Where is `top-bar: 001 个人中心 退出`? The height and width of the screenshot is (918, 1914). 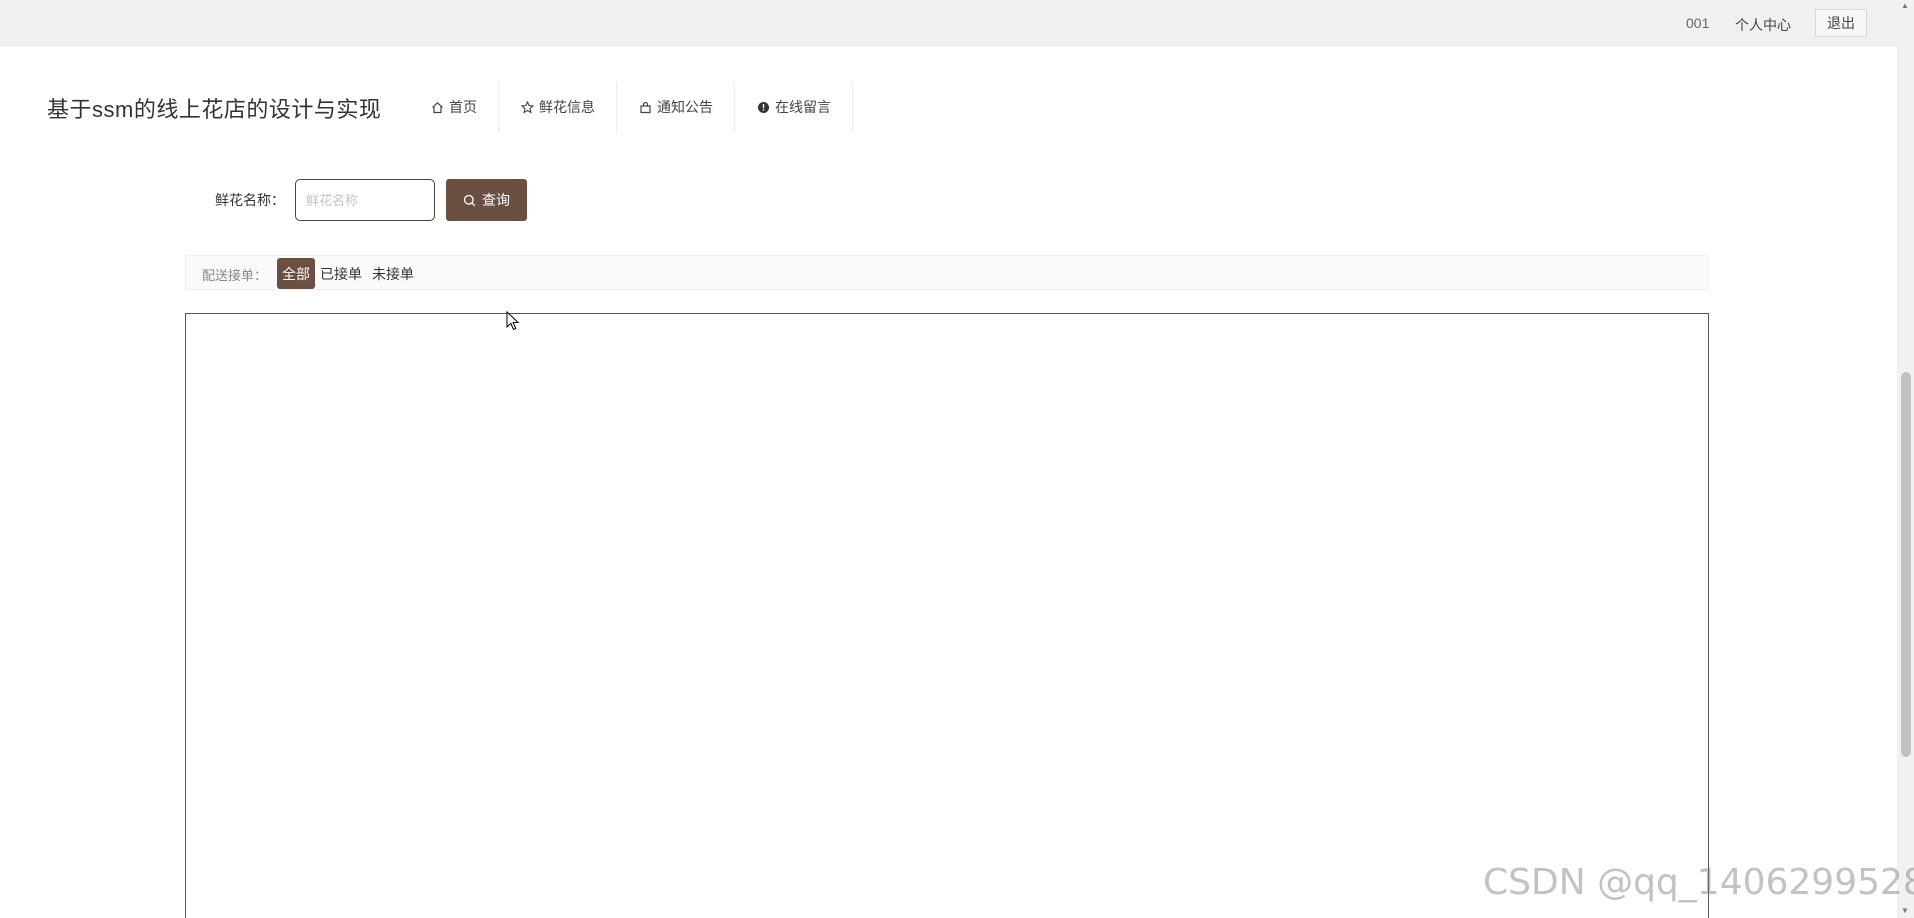
top-bar: 001 个人中心 退出 is located at coordinates (957, 23).